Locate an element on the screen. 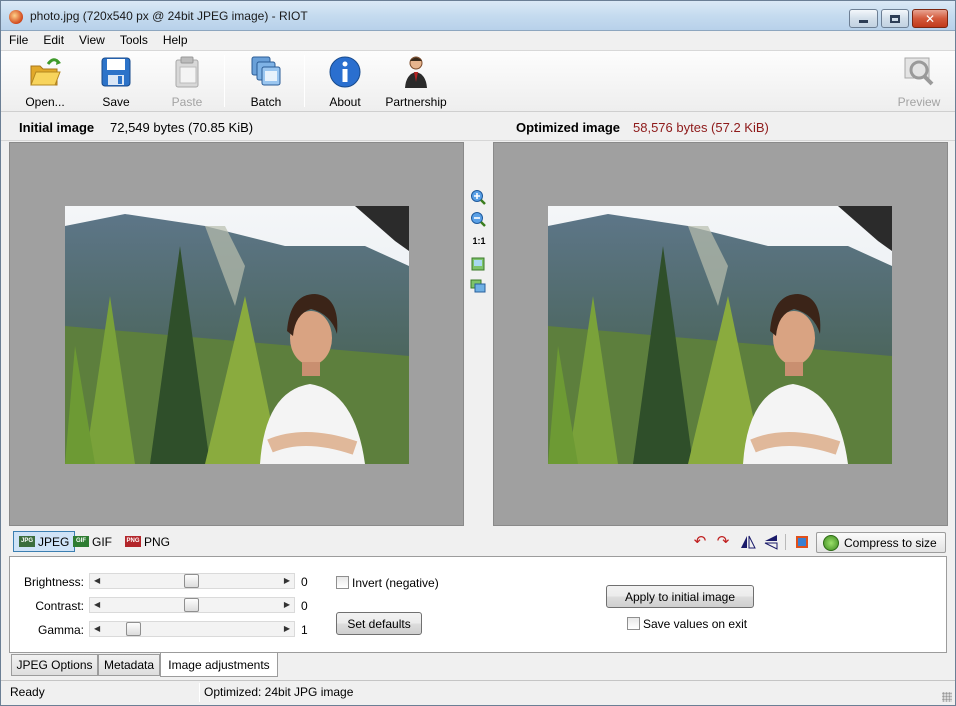  preview-magnifier-icon is located at coordinates (919, 72).